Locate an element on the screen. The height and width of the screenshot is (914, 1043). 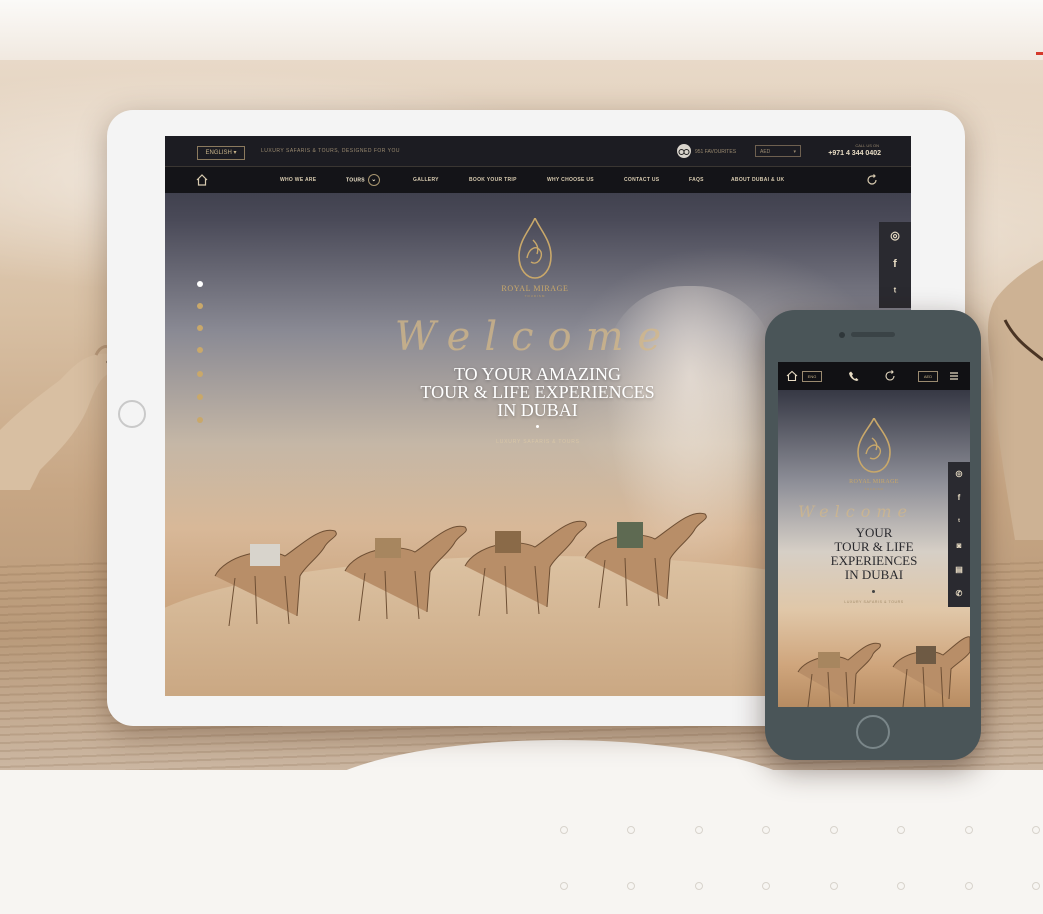
chevron-down-icon: ▾ is located at coordinates (794, 152).